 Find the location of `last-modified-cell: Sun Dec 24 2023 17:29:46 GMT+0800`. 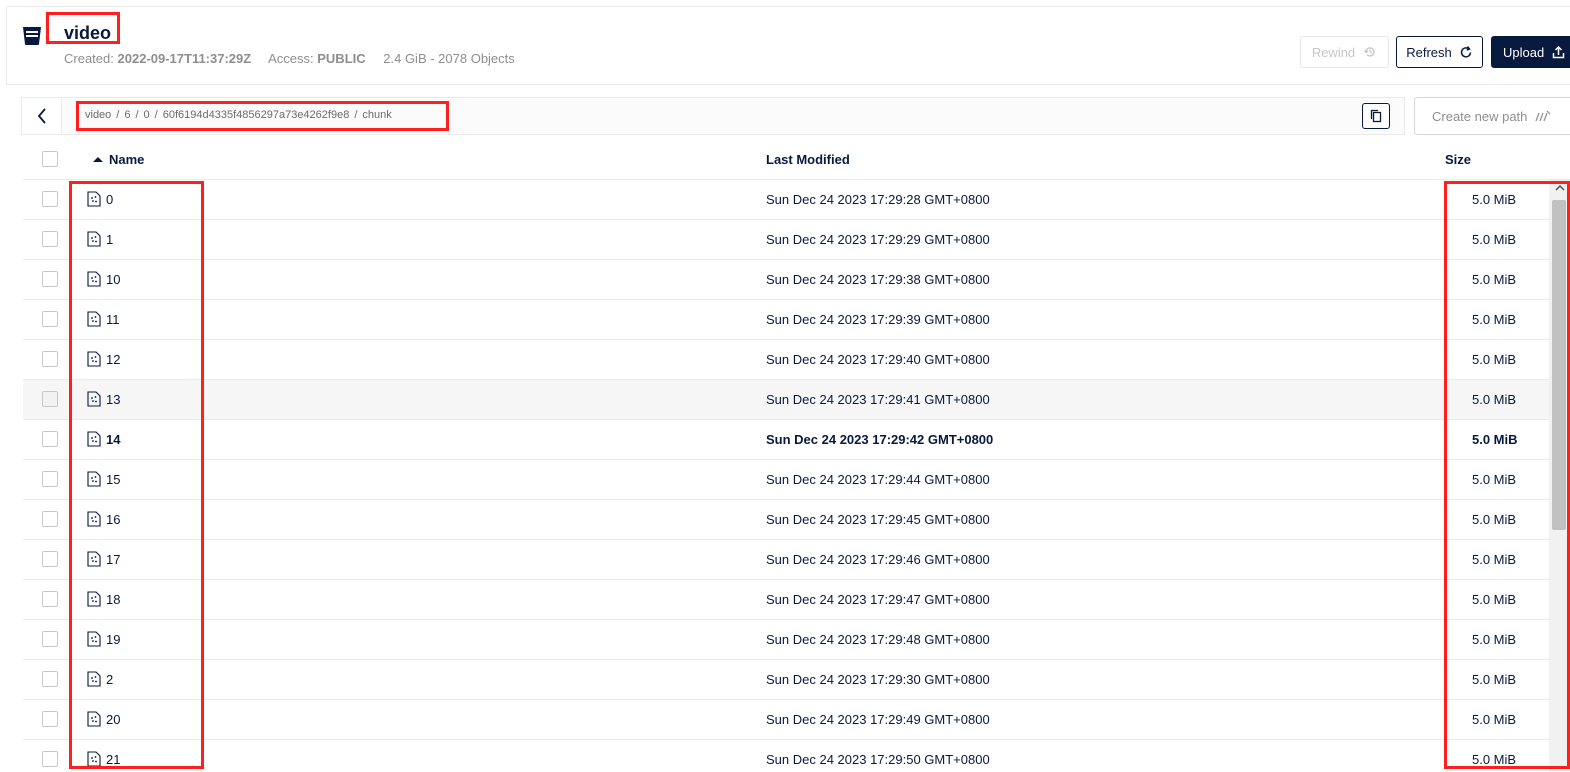

last-modified-cell: Sun Dec 24 2023 17:29:46 GMT+0800 is located at coordinates (878, 559).